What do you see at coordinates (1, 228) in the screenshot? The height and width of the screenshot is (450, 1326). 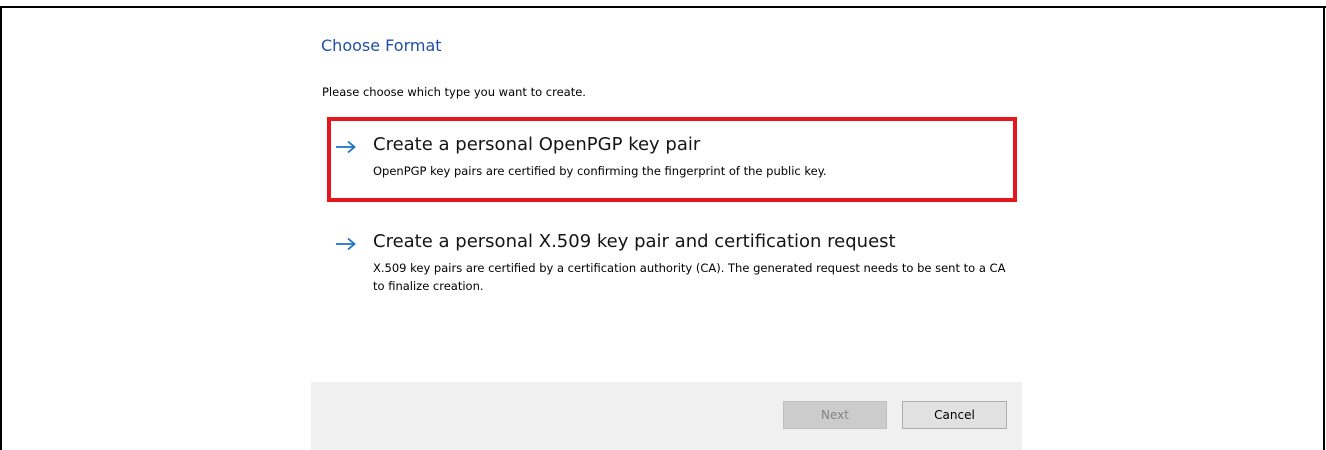 I see `frame-border-left` at bounding box center [1, 228].